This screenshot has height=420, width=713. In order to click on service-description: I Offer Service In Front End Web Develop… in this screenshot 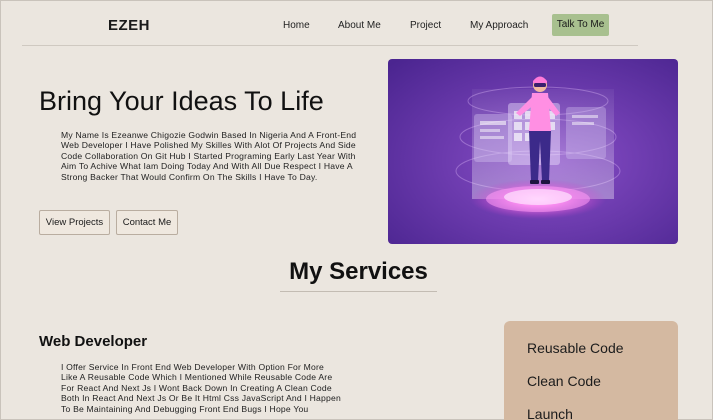, I will do `click(201, 388)`.